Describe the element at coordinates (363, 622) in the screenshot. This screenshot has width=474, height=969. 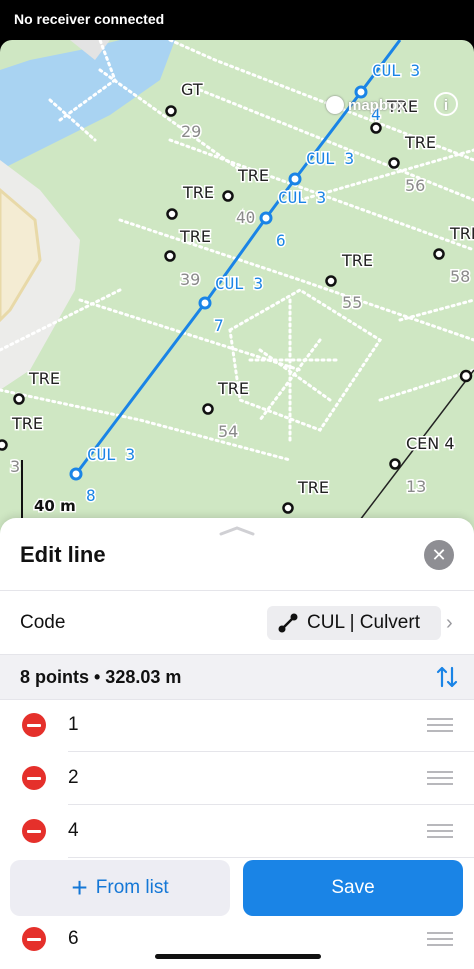
I see `code-value: CUL | Culvert` at that location.